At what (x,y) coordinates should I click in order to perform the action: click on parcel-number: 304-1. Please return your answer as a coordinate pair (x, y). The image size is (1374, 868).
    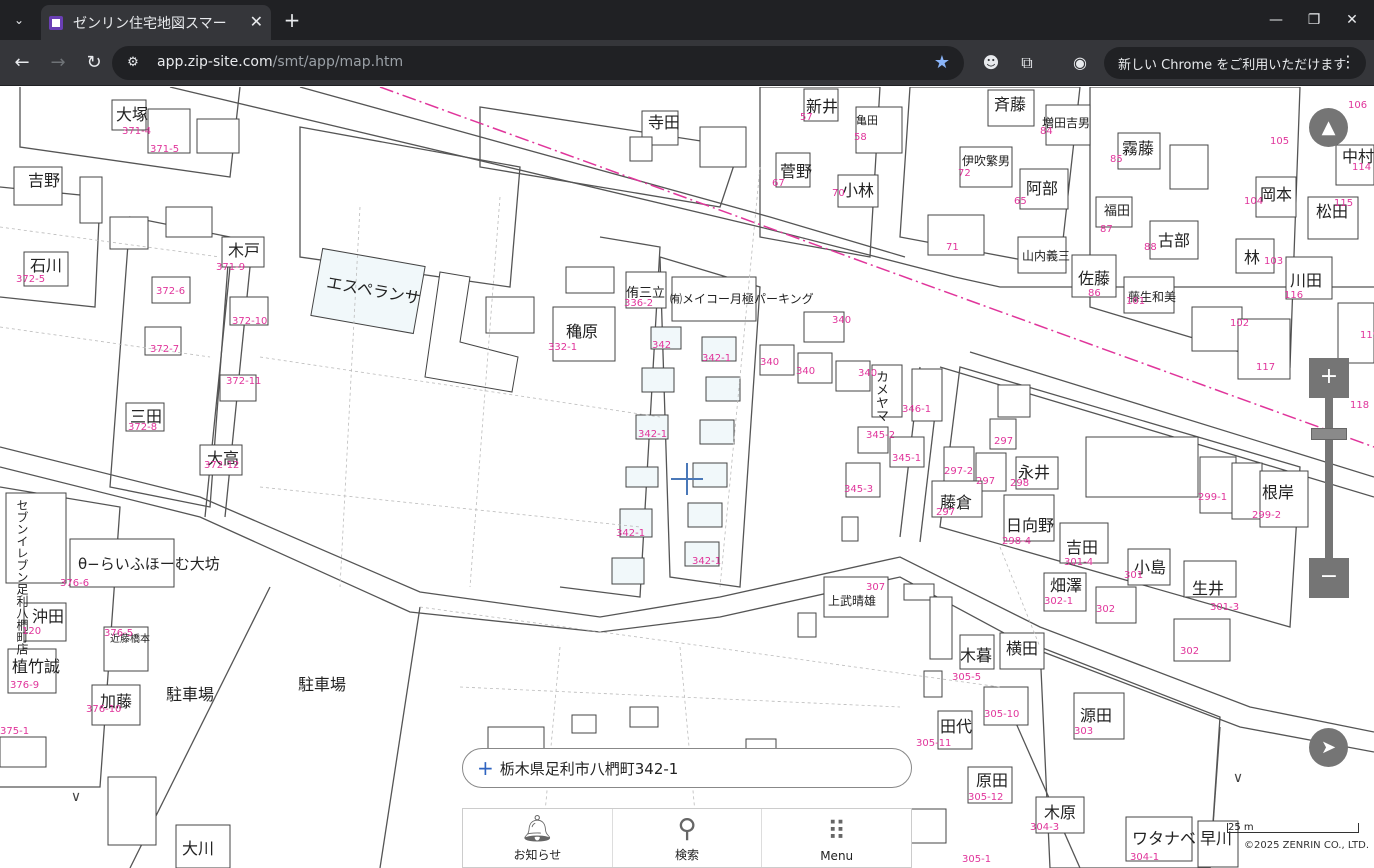
    Looking at the image, I should click on (1145, 857).